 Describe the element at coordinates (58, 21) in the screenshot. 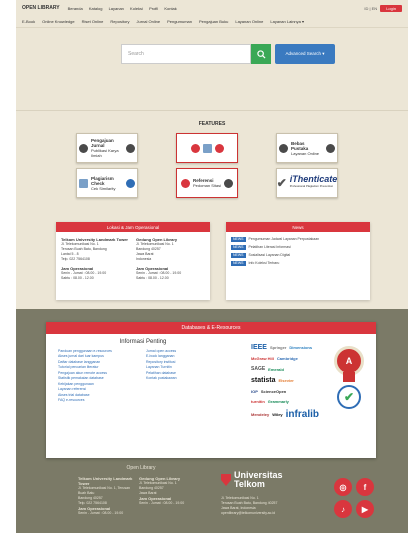

I see `nav-item: Online Knowledge` at that location.